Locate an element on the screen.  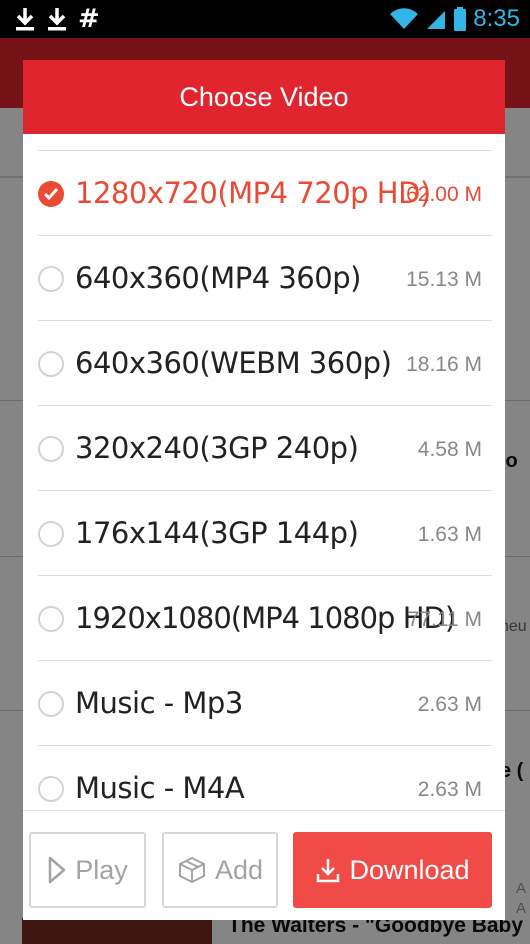
format-label: Music - Mp3 is located at coordinates (159, 703).